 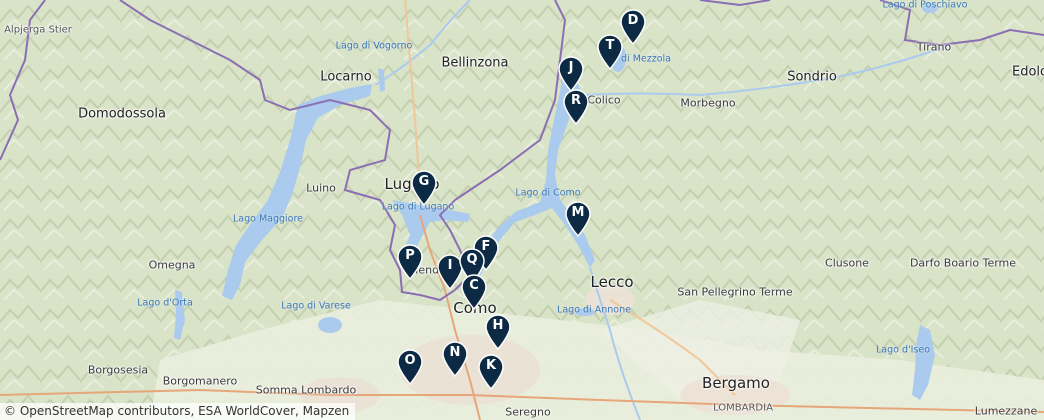 I want to click on label-san-pellegrino: San Pellegrino Terme, so click(x=735, y=292).